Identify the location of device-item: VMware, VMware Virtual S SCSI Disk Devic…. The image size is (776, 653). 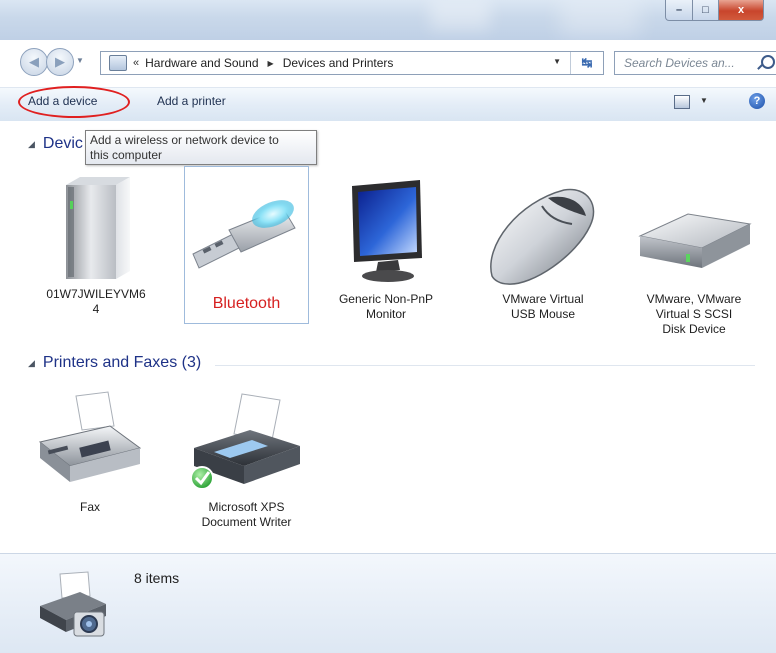
(694, 256).